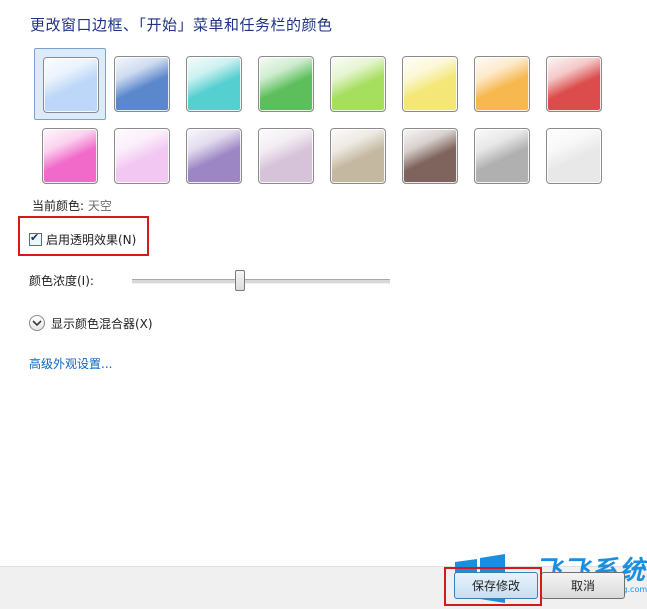 The height and width of the screenshot is (611, 647). Describe the element at coordinates (102, 323) in the screenshot. I see `color-mixer-label: 显示颜色混合器(X)` at that location.